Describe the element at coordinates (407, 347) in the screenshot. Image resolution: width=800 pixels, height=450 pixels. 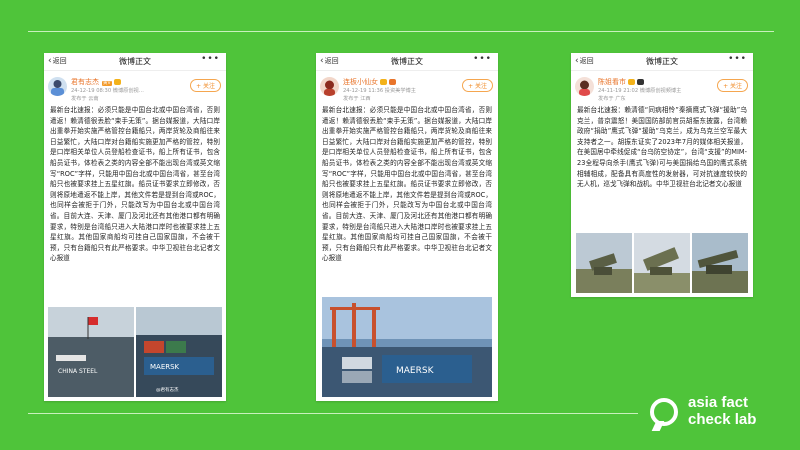
I see `port-photo: MAERSK` at that location.